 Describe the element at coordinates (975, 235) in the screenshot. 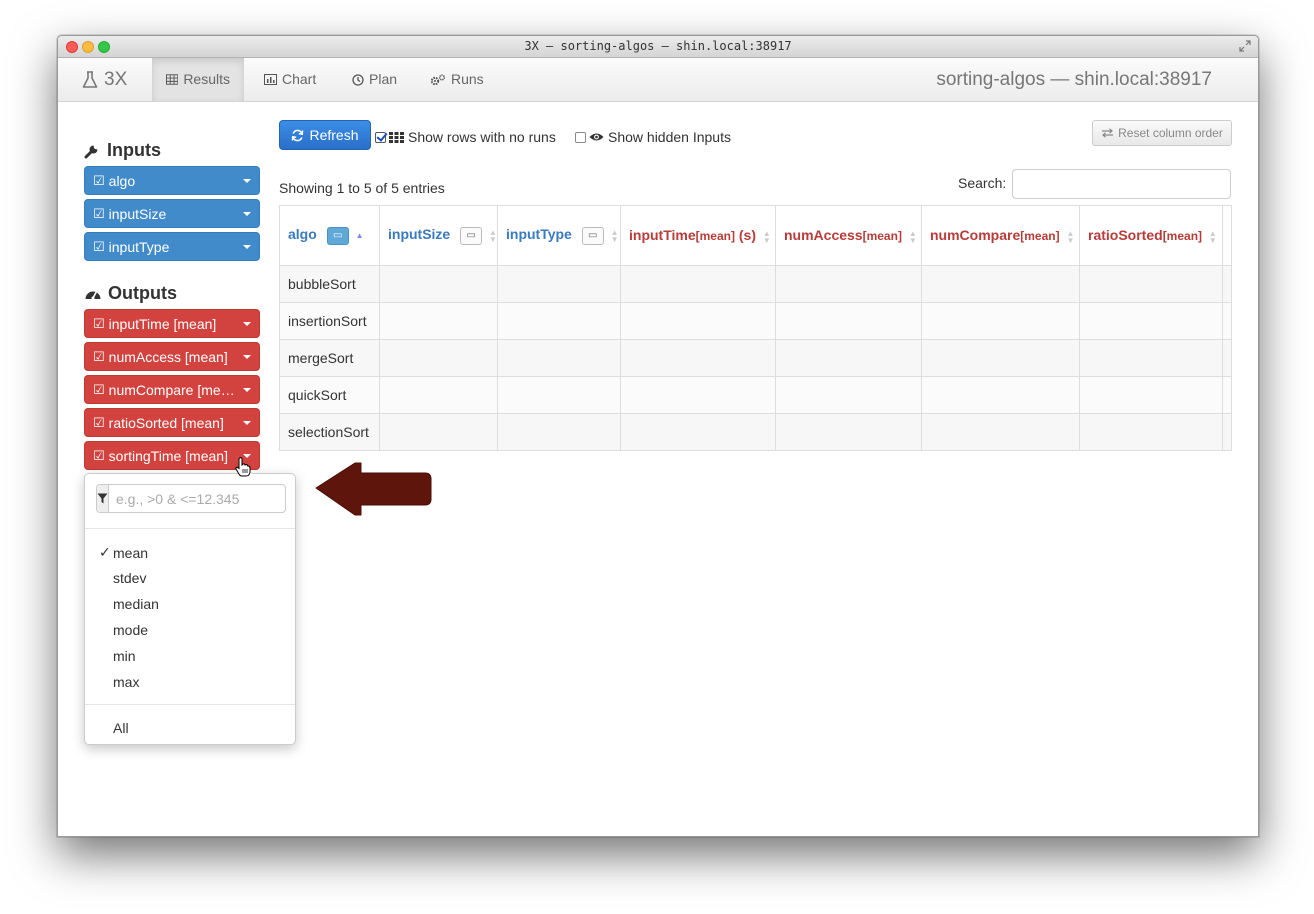

I see `column-name: numCompare` at that location.